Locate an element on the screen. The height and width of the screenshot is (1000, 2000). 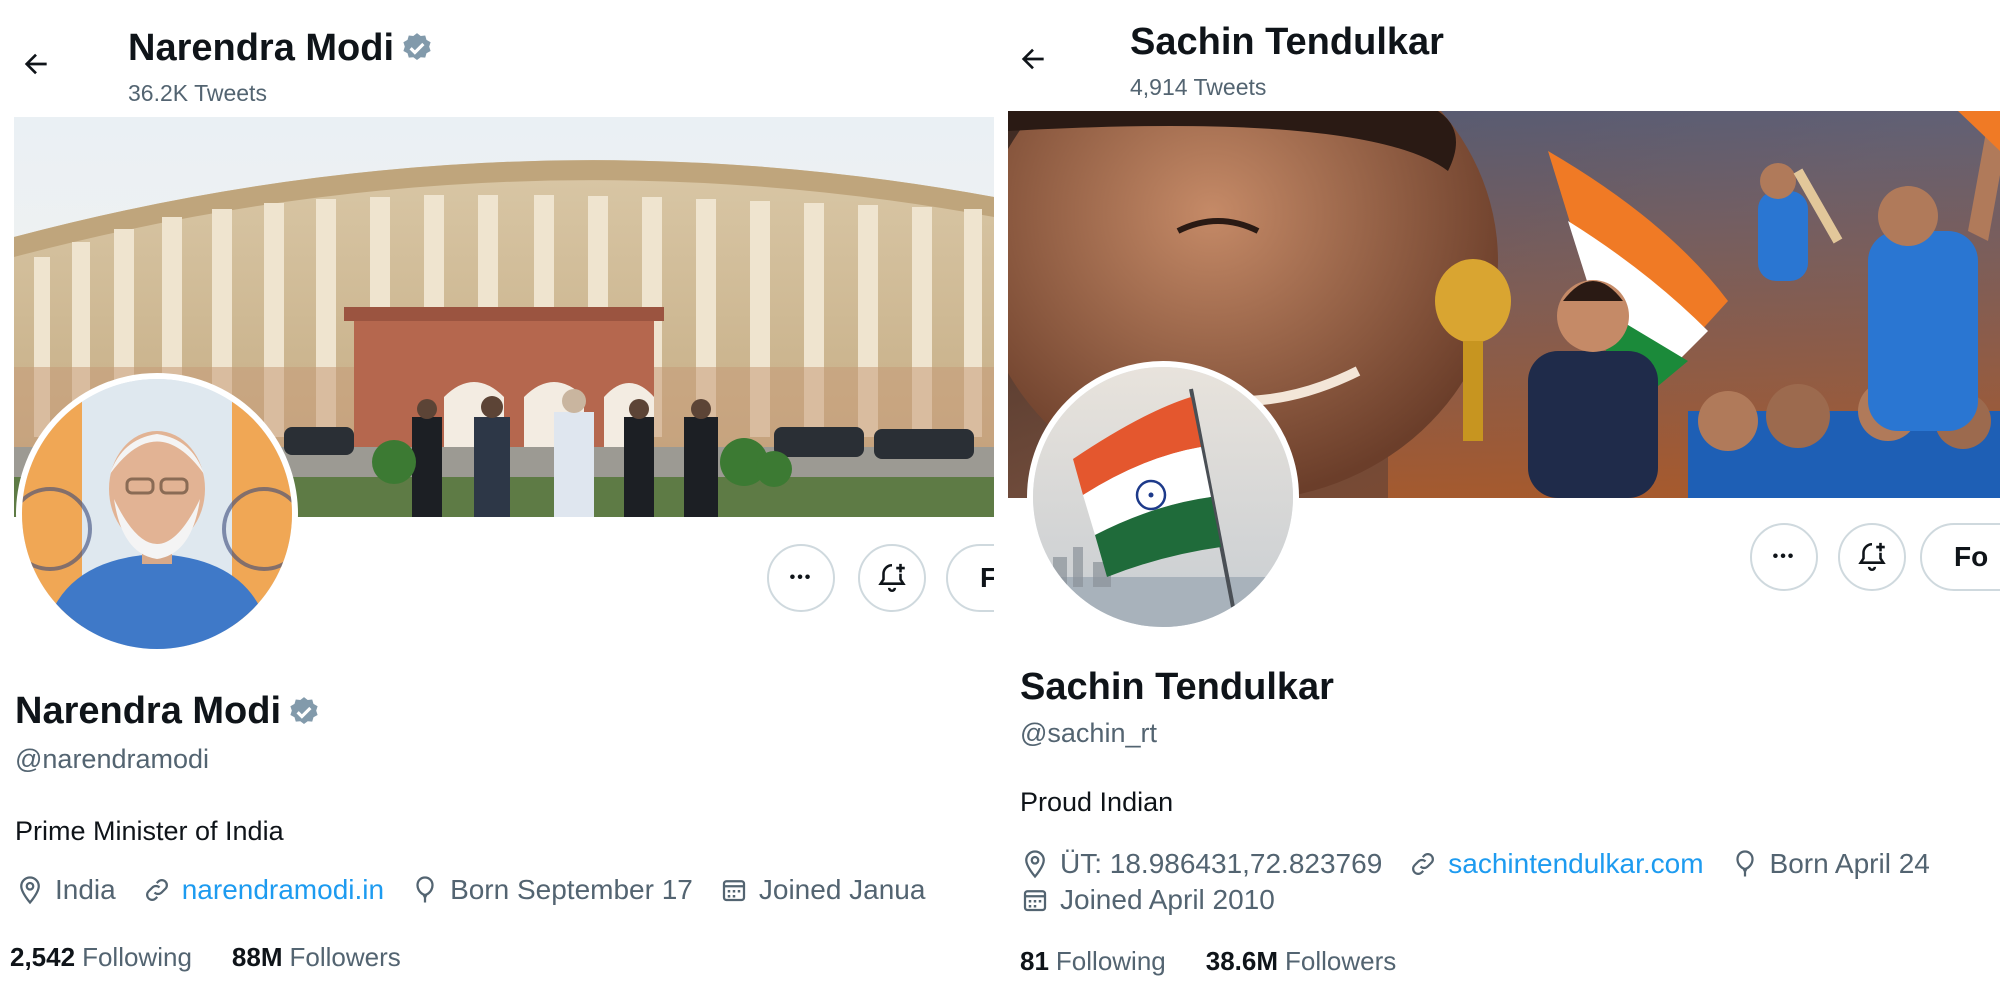
location-item: ÜT: 18.986431,72.823769 is located at coordinates (1201, 864).